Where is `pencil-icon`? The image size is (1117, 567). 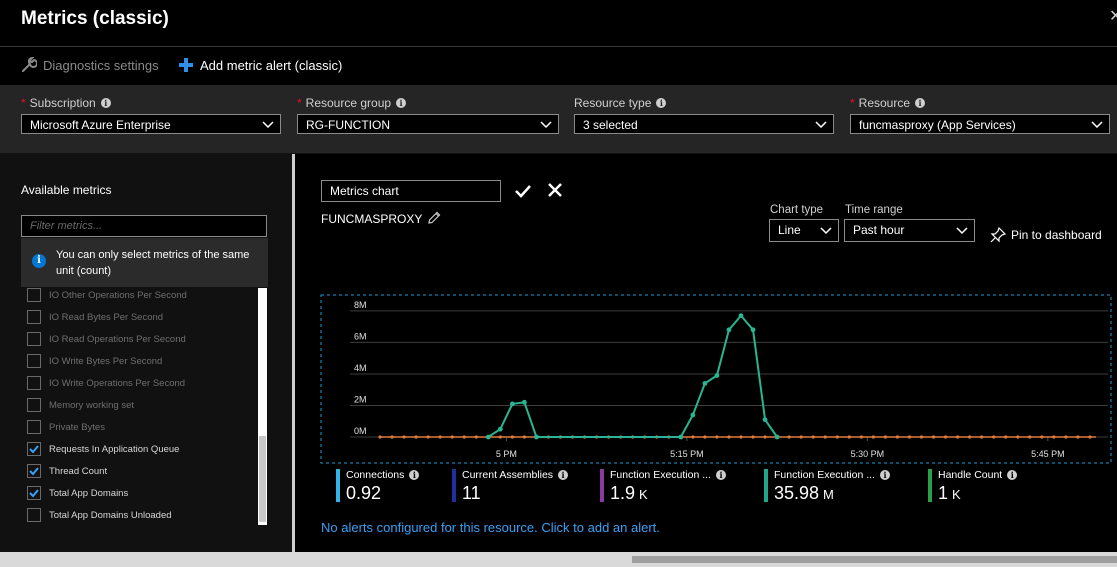 pencil-icon is located at coordinates (434, 220).